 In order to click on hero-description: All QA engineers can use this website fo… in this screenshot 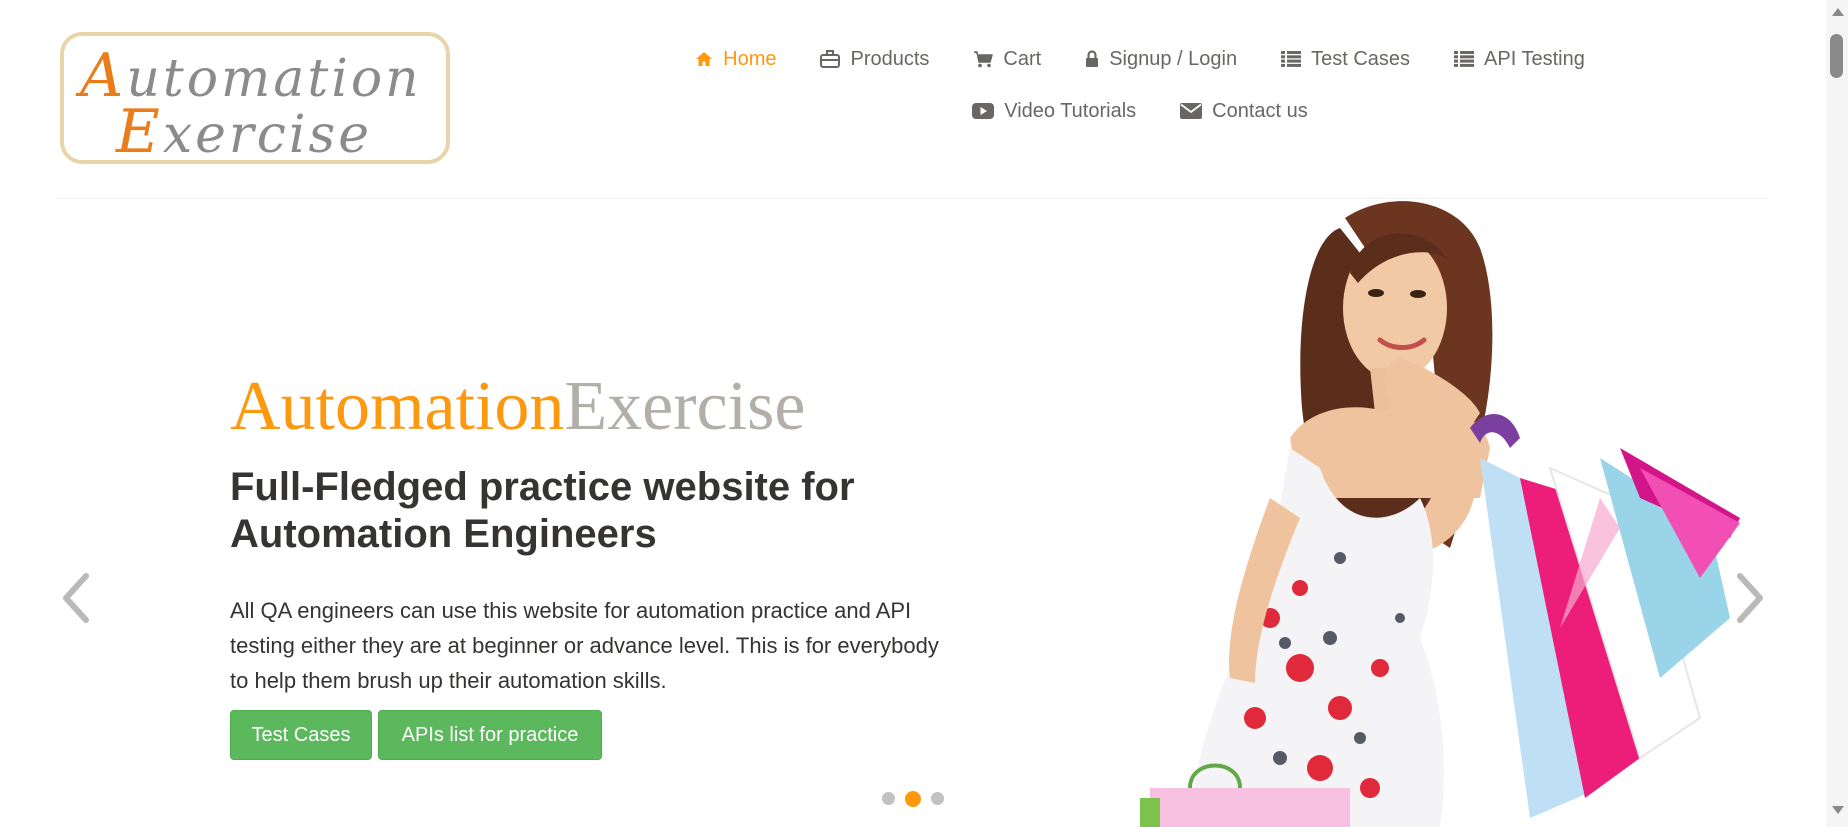, I will do `click(584, 645)`.